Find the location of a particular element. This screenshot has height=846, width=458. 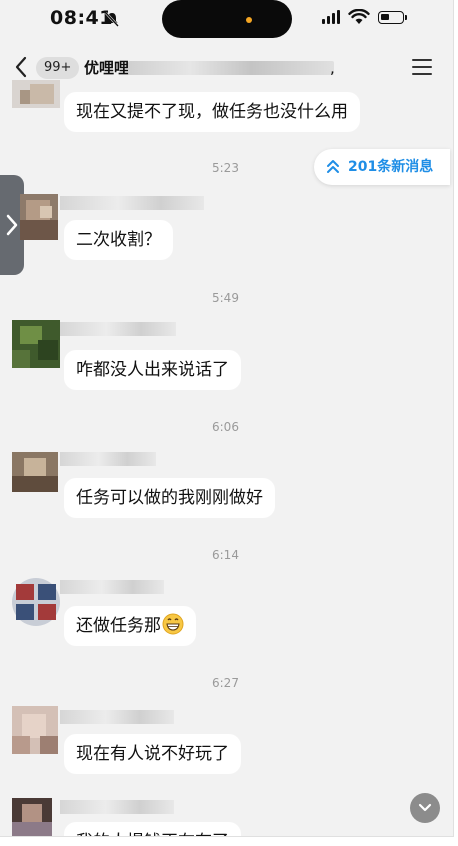

message-text: 还做任务那 is located at coordinates (118, 626).